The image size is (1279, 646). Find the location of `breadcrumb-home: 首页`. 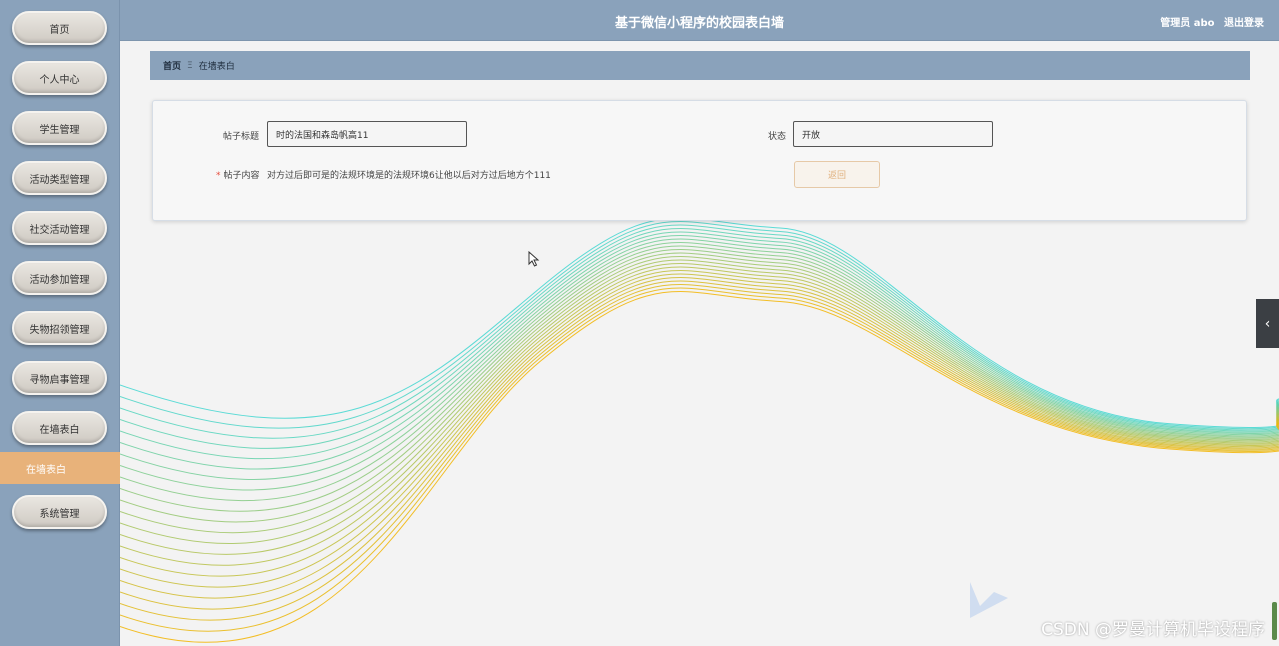

breadcrumb-home: 首页 is located at coordinates (172, 65).